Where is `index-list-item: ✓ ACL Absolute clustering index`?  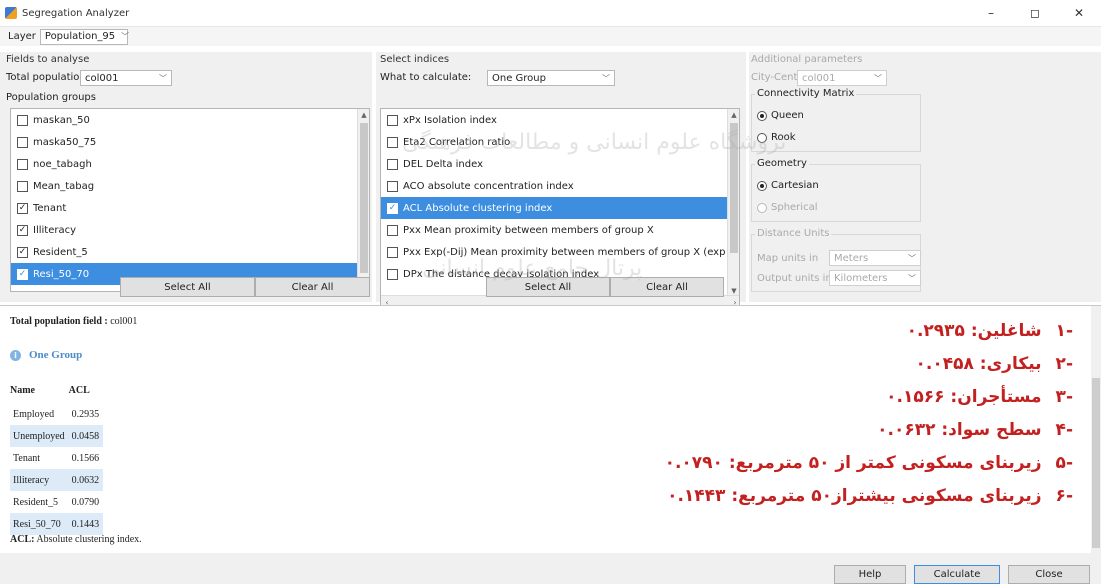
index-list-item: ✓ ACL Absolute clustering index is located at coordinates (560, 208).